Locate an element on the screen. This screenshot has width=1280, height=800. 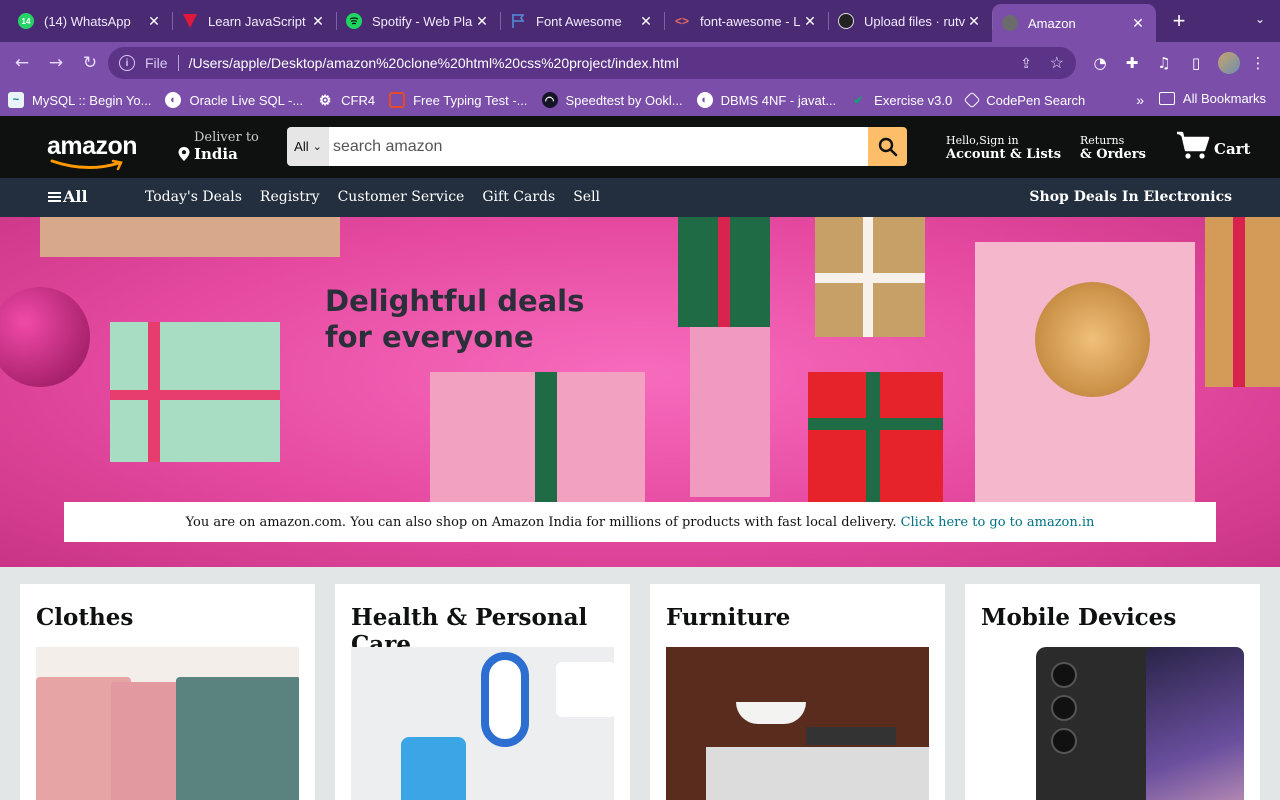
nav-link-sell: Sell is located at coordinates (586, 197).